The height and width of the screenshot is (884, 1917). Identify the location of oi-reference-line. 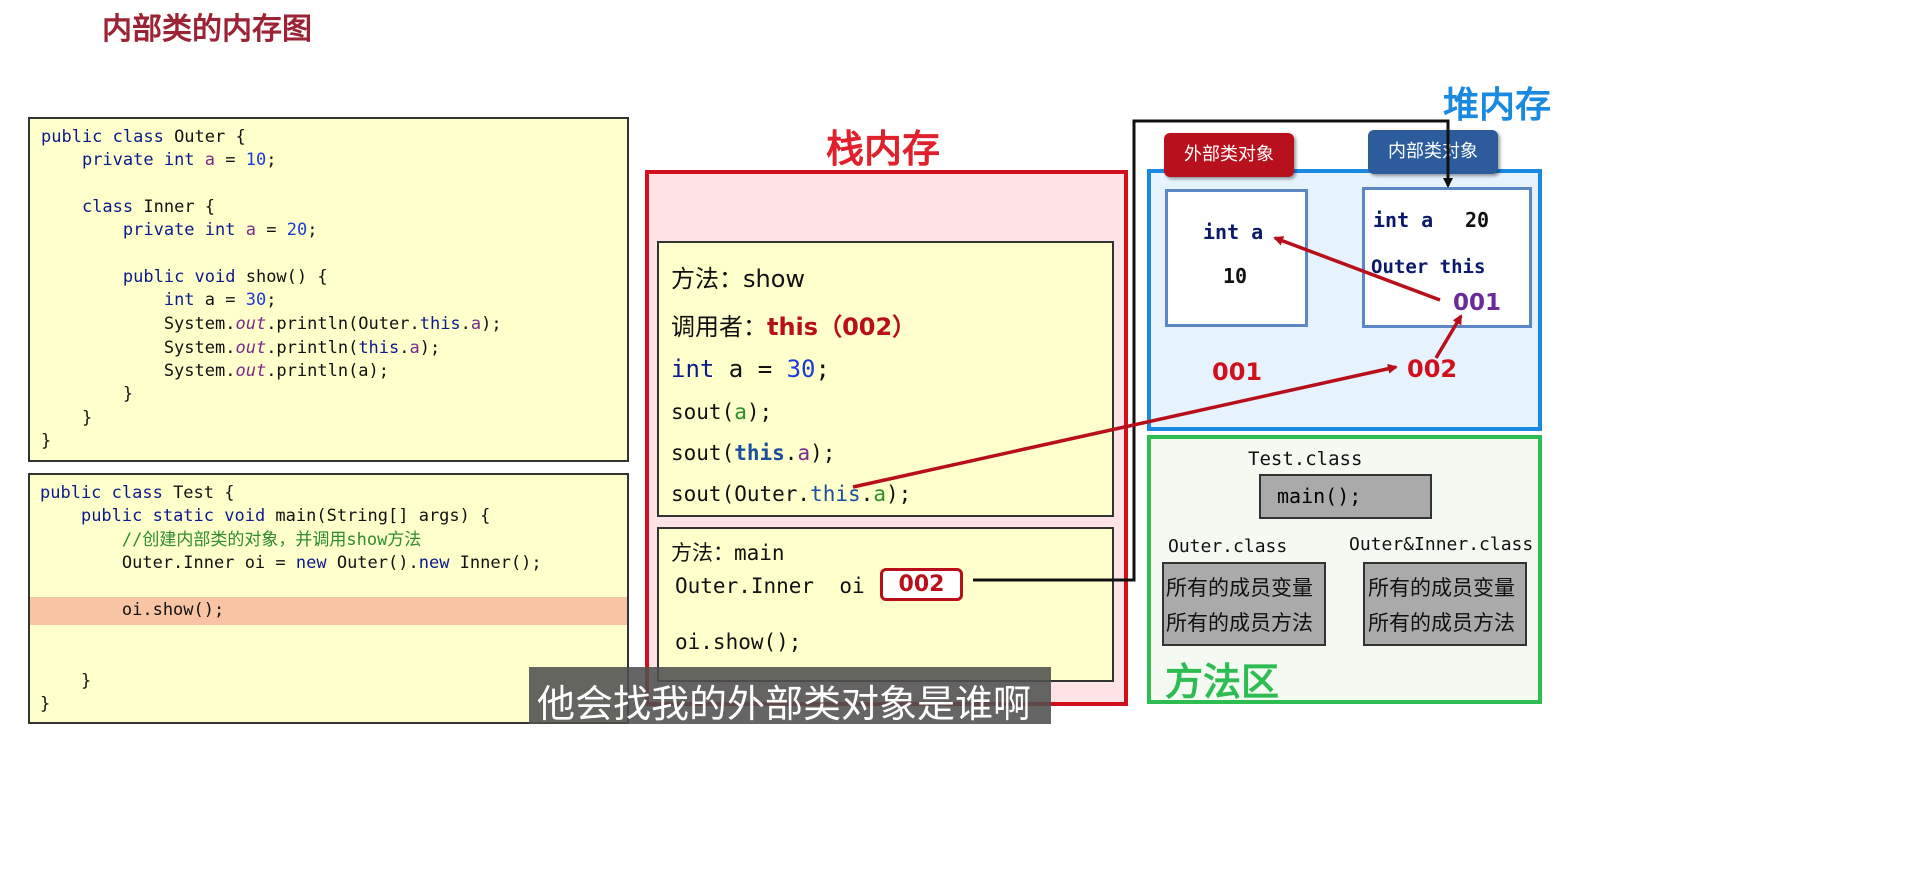
(1213, 350).